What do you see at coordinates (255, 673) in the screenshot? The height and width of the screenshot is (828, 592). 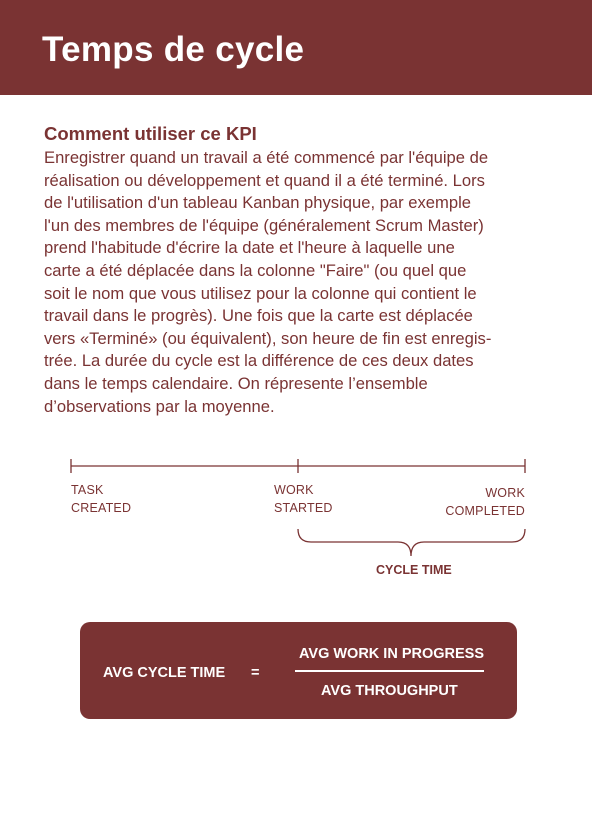 I see `formula-equals-sign: =` at bounding box center [255, 673].